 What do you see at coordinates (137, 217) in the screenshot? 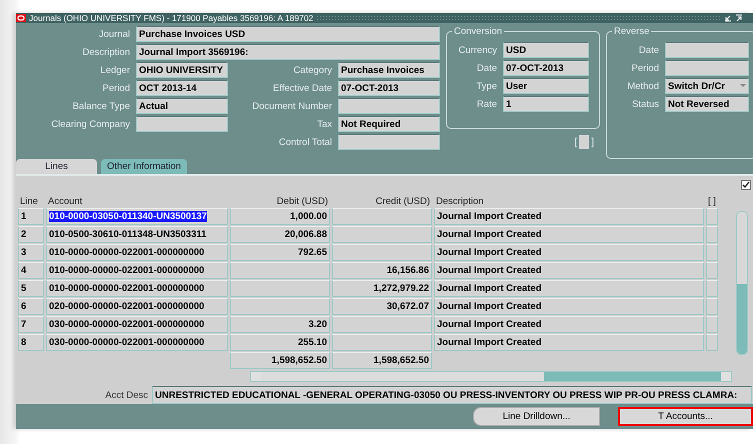
I see `account-cell: 010-0000-03050-011340-UN3500137` at bounding box center [137, 217].